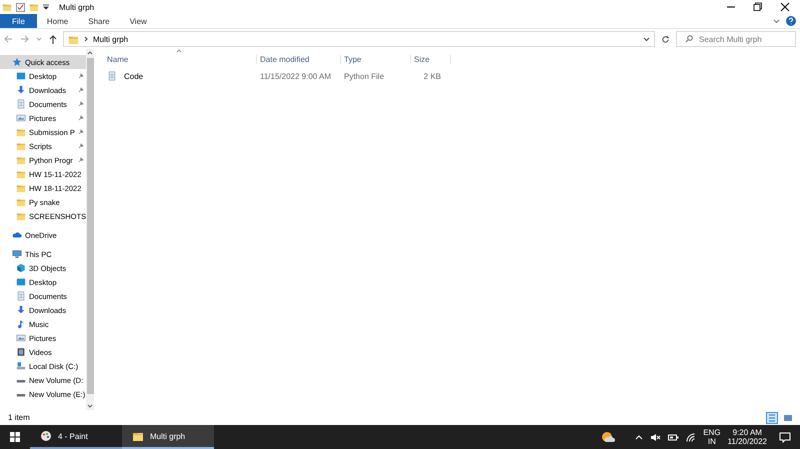  What do you see at coordinates (431, 59) in the screenshot?
I see `column-header: Size` at bounding box center [431, 59].